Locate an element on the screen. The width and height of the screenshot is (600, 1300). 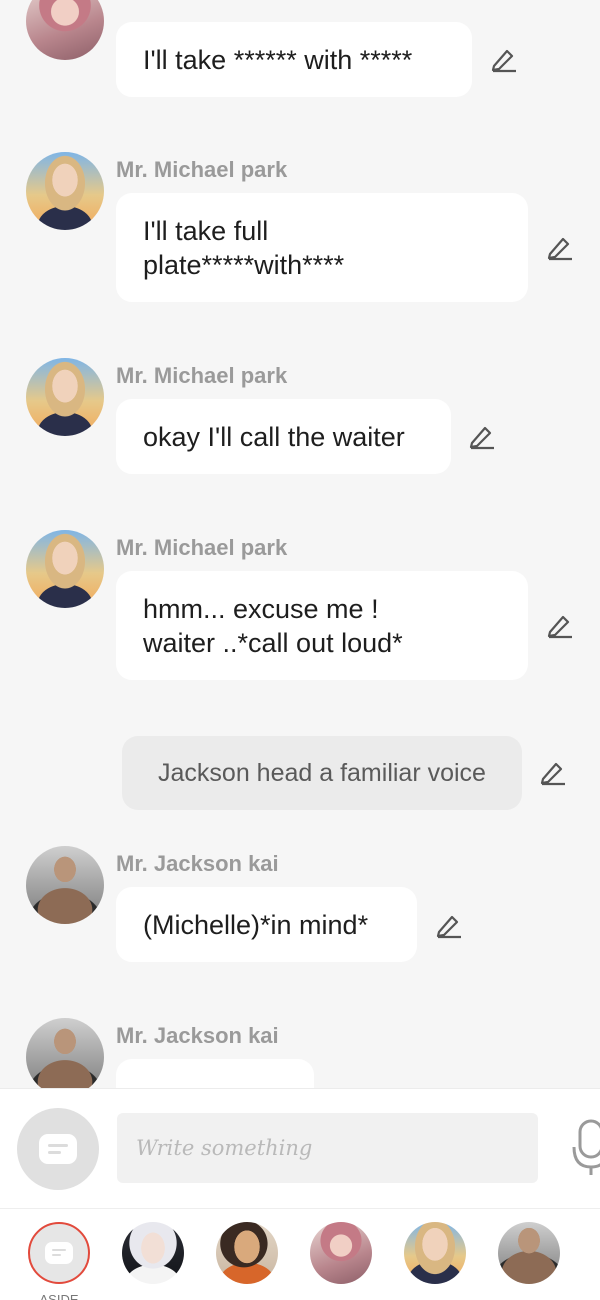
character-label: ASIDE is located at coordinates (59, 1296).